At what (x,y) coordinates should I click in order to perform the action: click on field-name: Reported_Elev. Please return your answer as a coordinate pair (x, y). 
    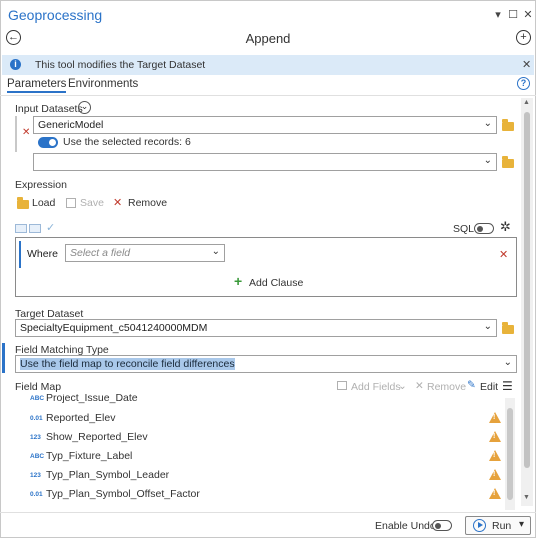
    Looking at the image, I should click on (81, 418).